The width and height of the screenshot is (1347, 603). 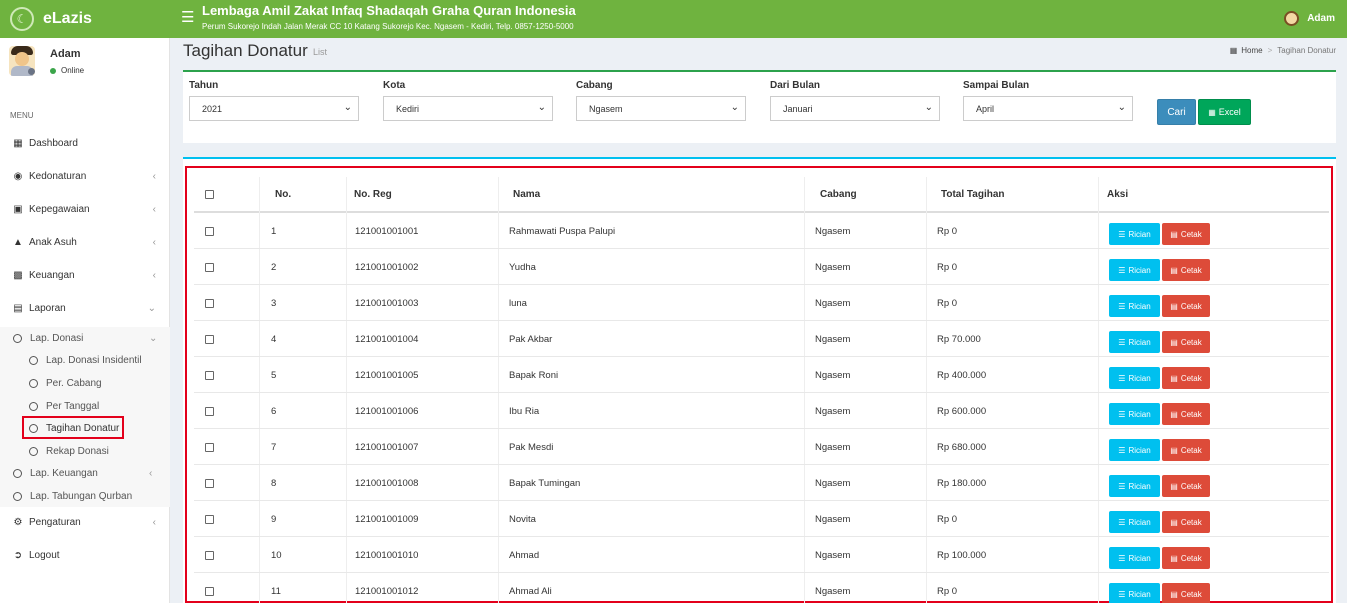 What do you see at coordinates (59, 209) in the screenshot?
I see `sidebar-item-label: Kepegawaian` at bounding box center [59, 209].